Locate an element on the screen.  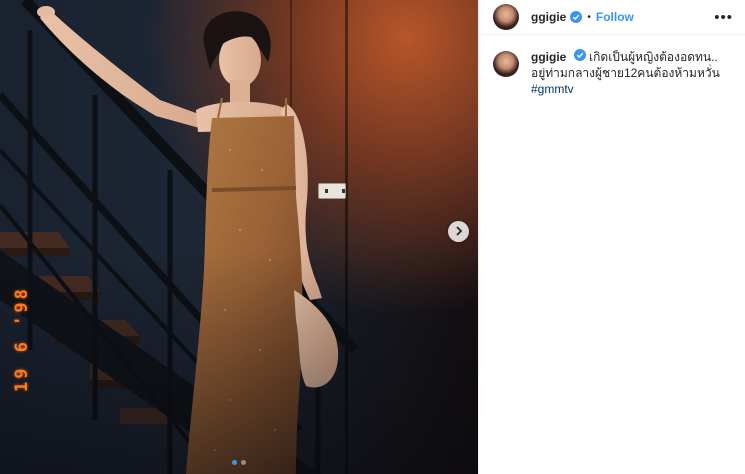
more-options-icon: ••• is located at coordinates (723, 17).